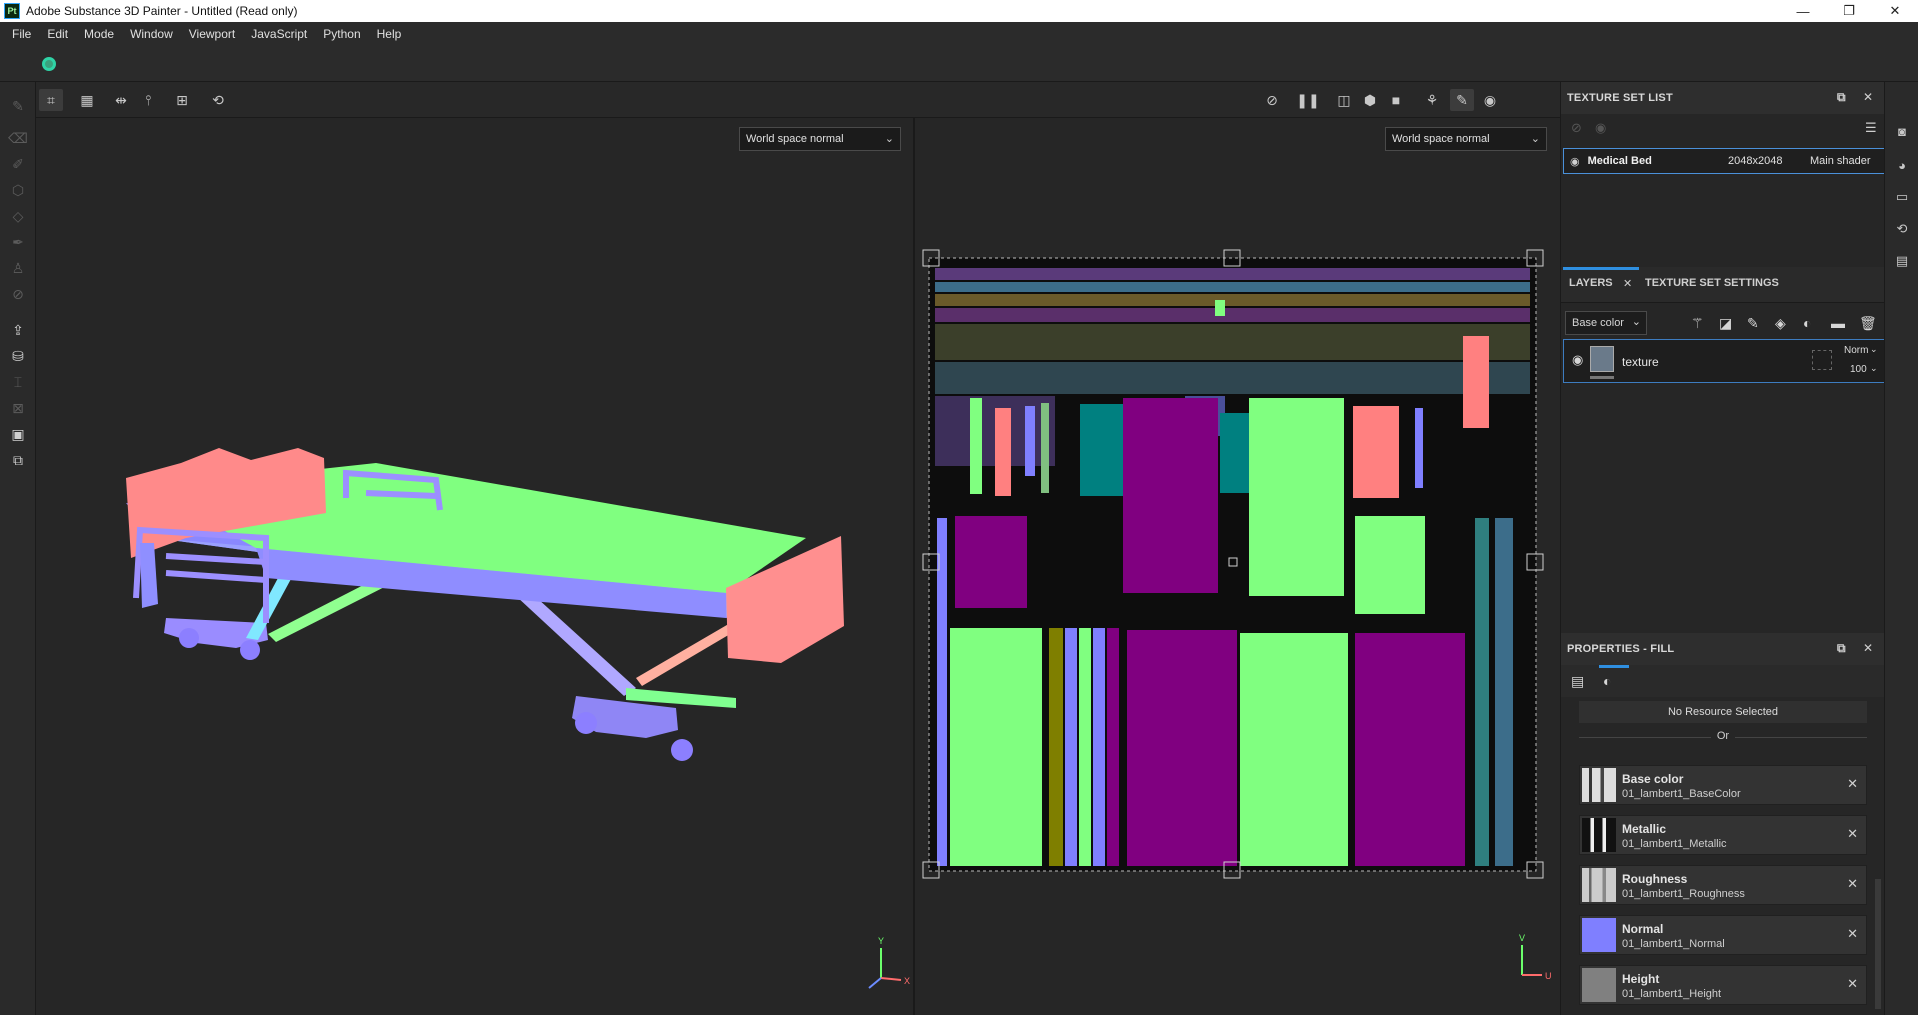  What do you see at coordinates (1600, 128) in the screenshot?
I see `show-all-icon: ◉` at bounding box center [1600, 128].